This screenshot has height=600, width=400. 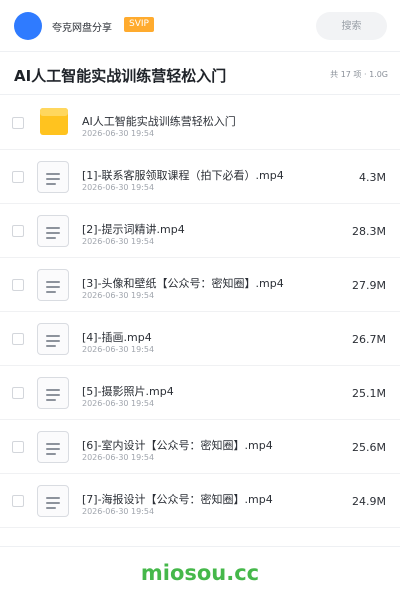 What do you see at coordinates (128, 391) in the screenshot?
I see `file-name: [5]-摄影照片.mp4` at bounding box center [128, 391].